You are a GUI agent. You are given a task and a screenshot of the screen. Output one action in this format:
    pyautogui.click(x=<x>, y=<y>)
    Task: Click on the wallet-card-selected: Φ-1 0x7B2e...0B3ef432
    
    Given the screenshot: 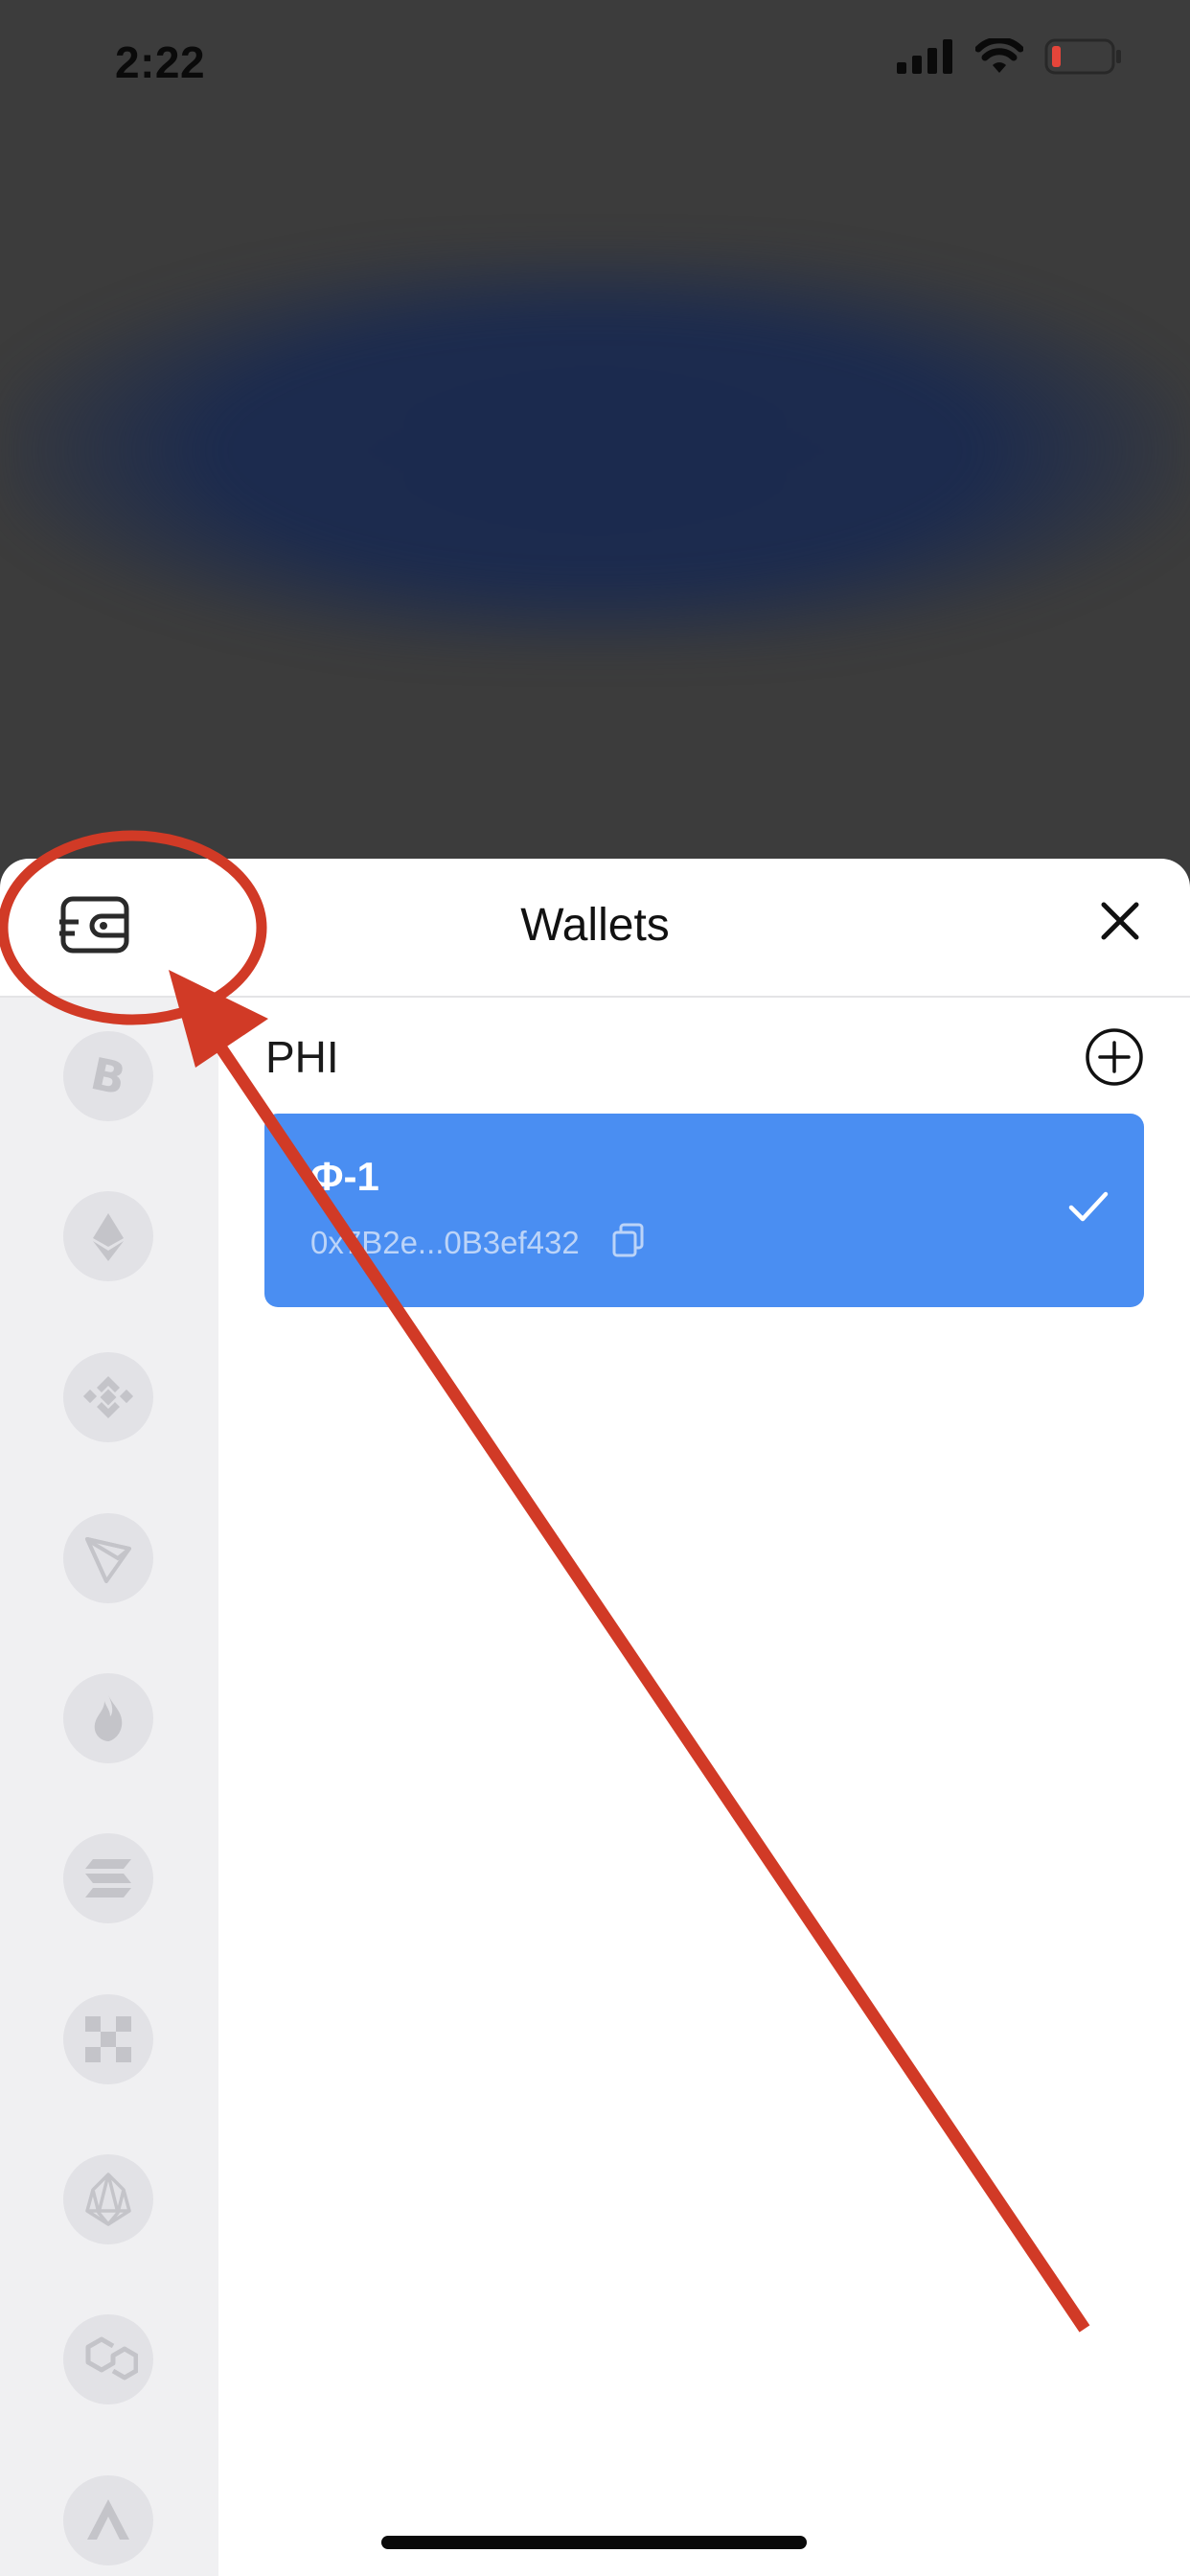 What is the action you would take?
    pyautogui.click(x=704, y=1210)
    